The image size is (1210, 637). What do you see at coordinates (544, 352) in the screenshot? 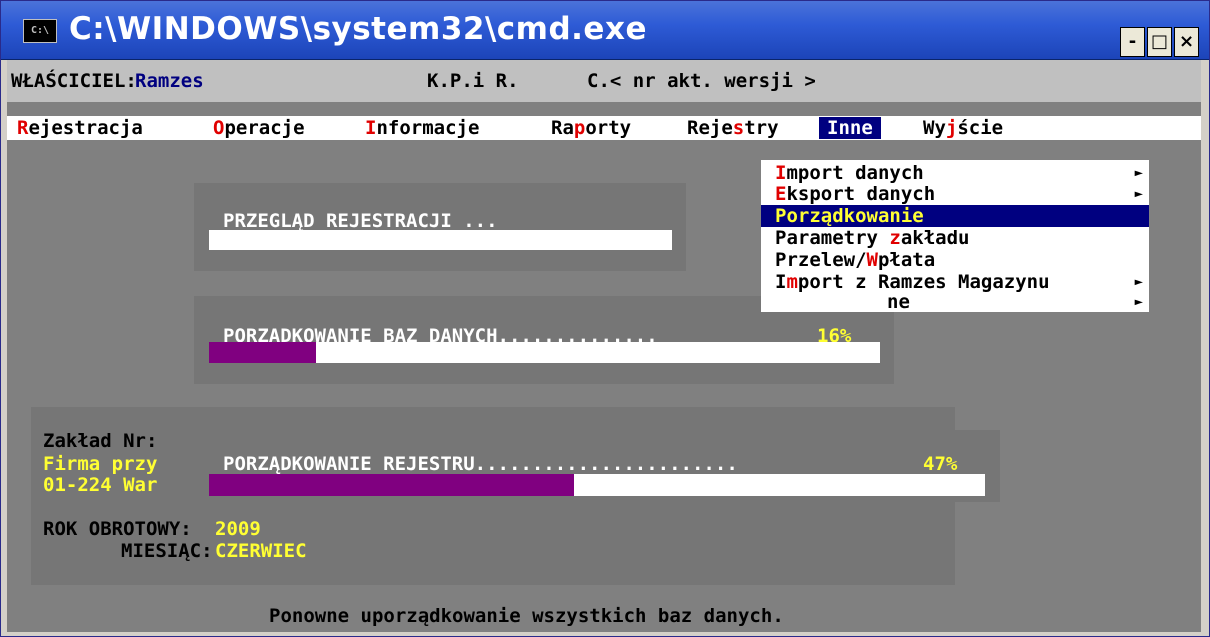
I see `db-progress-bar` at bounding box center [544, 352].